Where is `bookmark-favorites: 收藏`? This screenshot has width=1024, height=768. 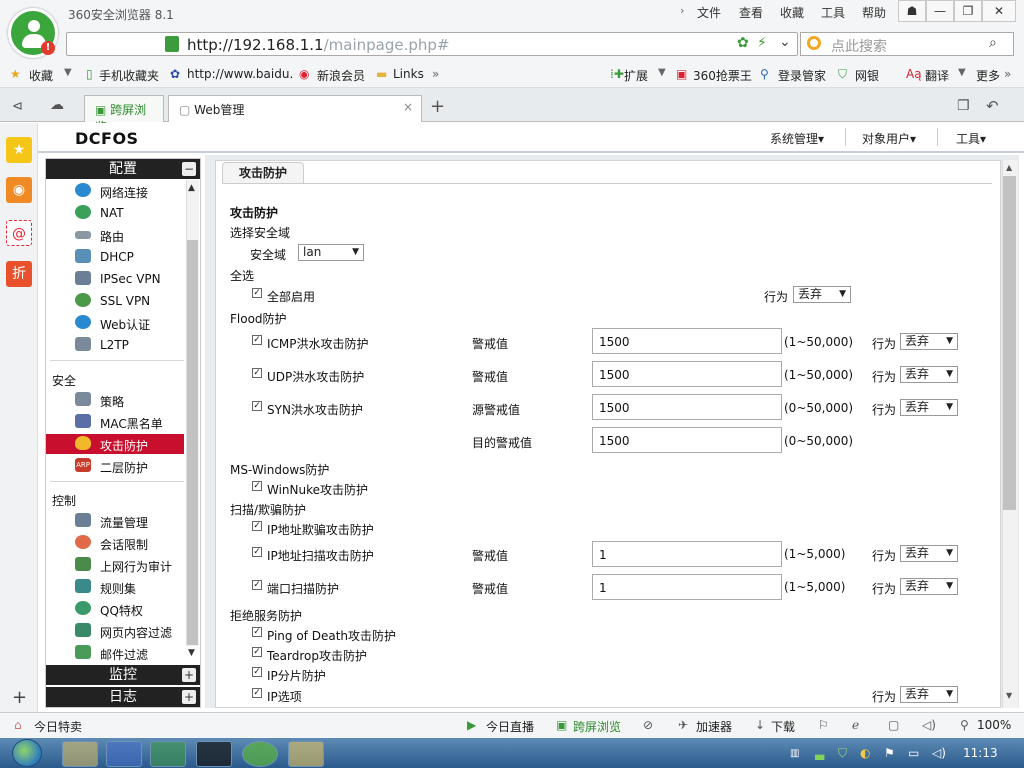 bookmark-favorites: 收藏 is located at coordinates (41, 75).